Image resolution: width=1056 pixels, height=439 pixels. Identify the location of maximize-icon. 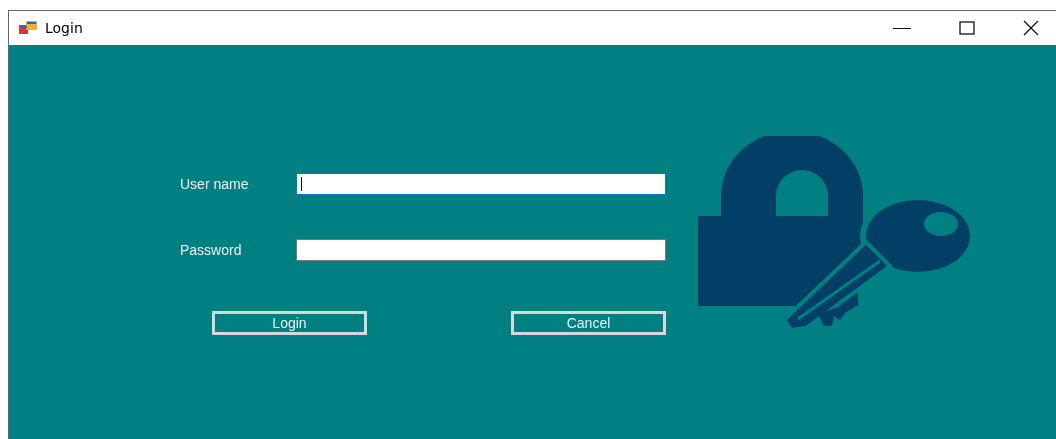
(967, 28).